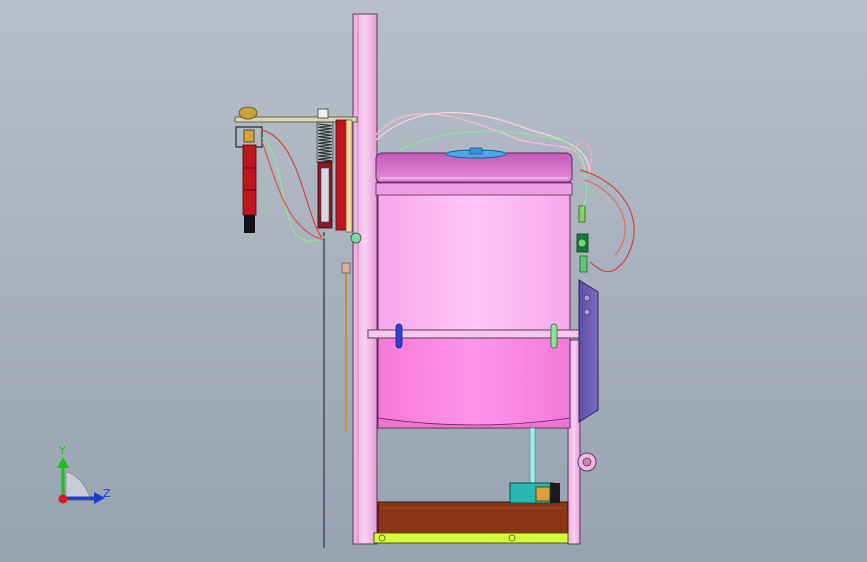  What do you see at coordinates (476, 153) in the screenshot?
I see `filler-cap` at bounding box center [476, 153].